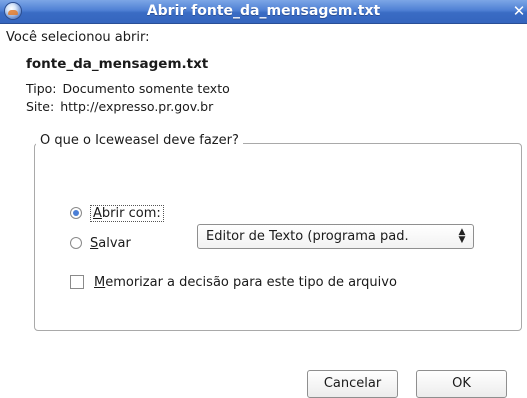  What do you see at coordinates (139, 140) in the screenshot?
I see `action-group-title: O que o Iceweasel deve fazer?` at bounding box center [139, 140].